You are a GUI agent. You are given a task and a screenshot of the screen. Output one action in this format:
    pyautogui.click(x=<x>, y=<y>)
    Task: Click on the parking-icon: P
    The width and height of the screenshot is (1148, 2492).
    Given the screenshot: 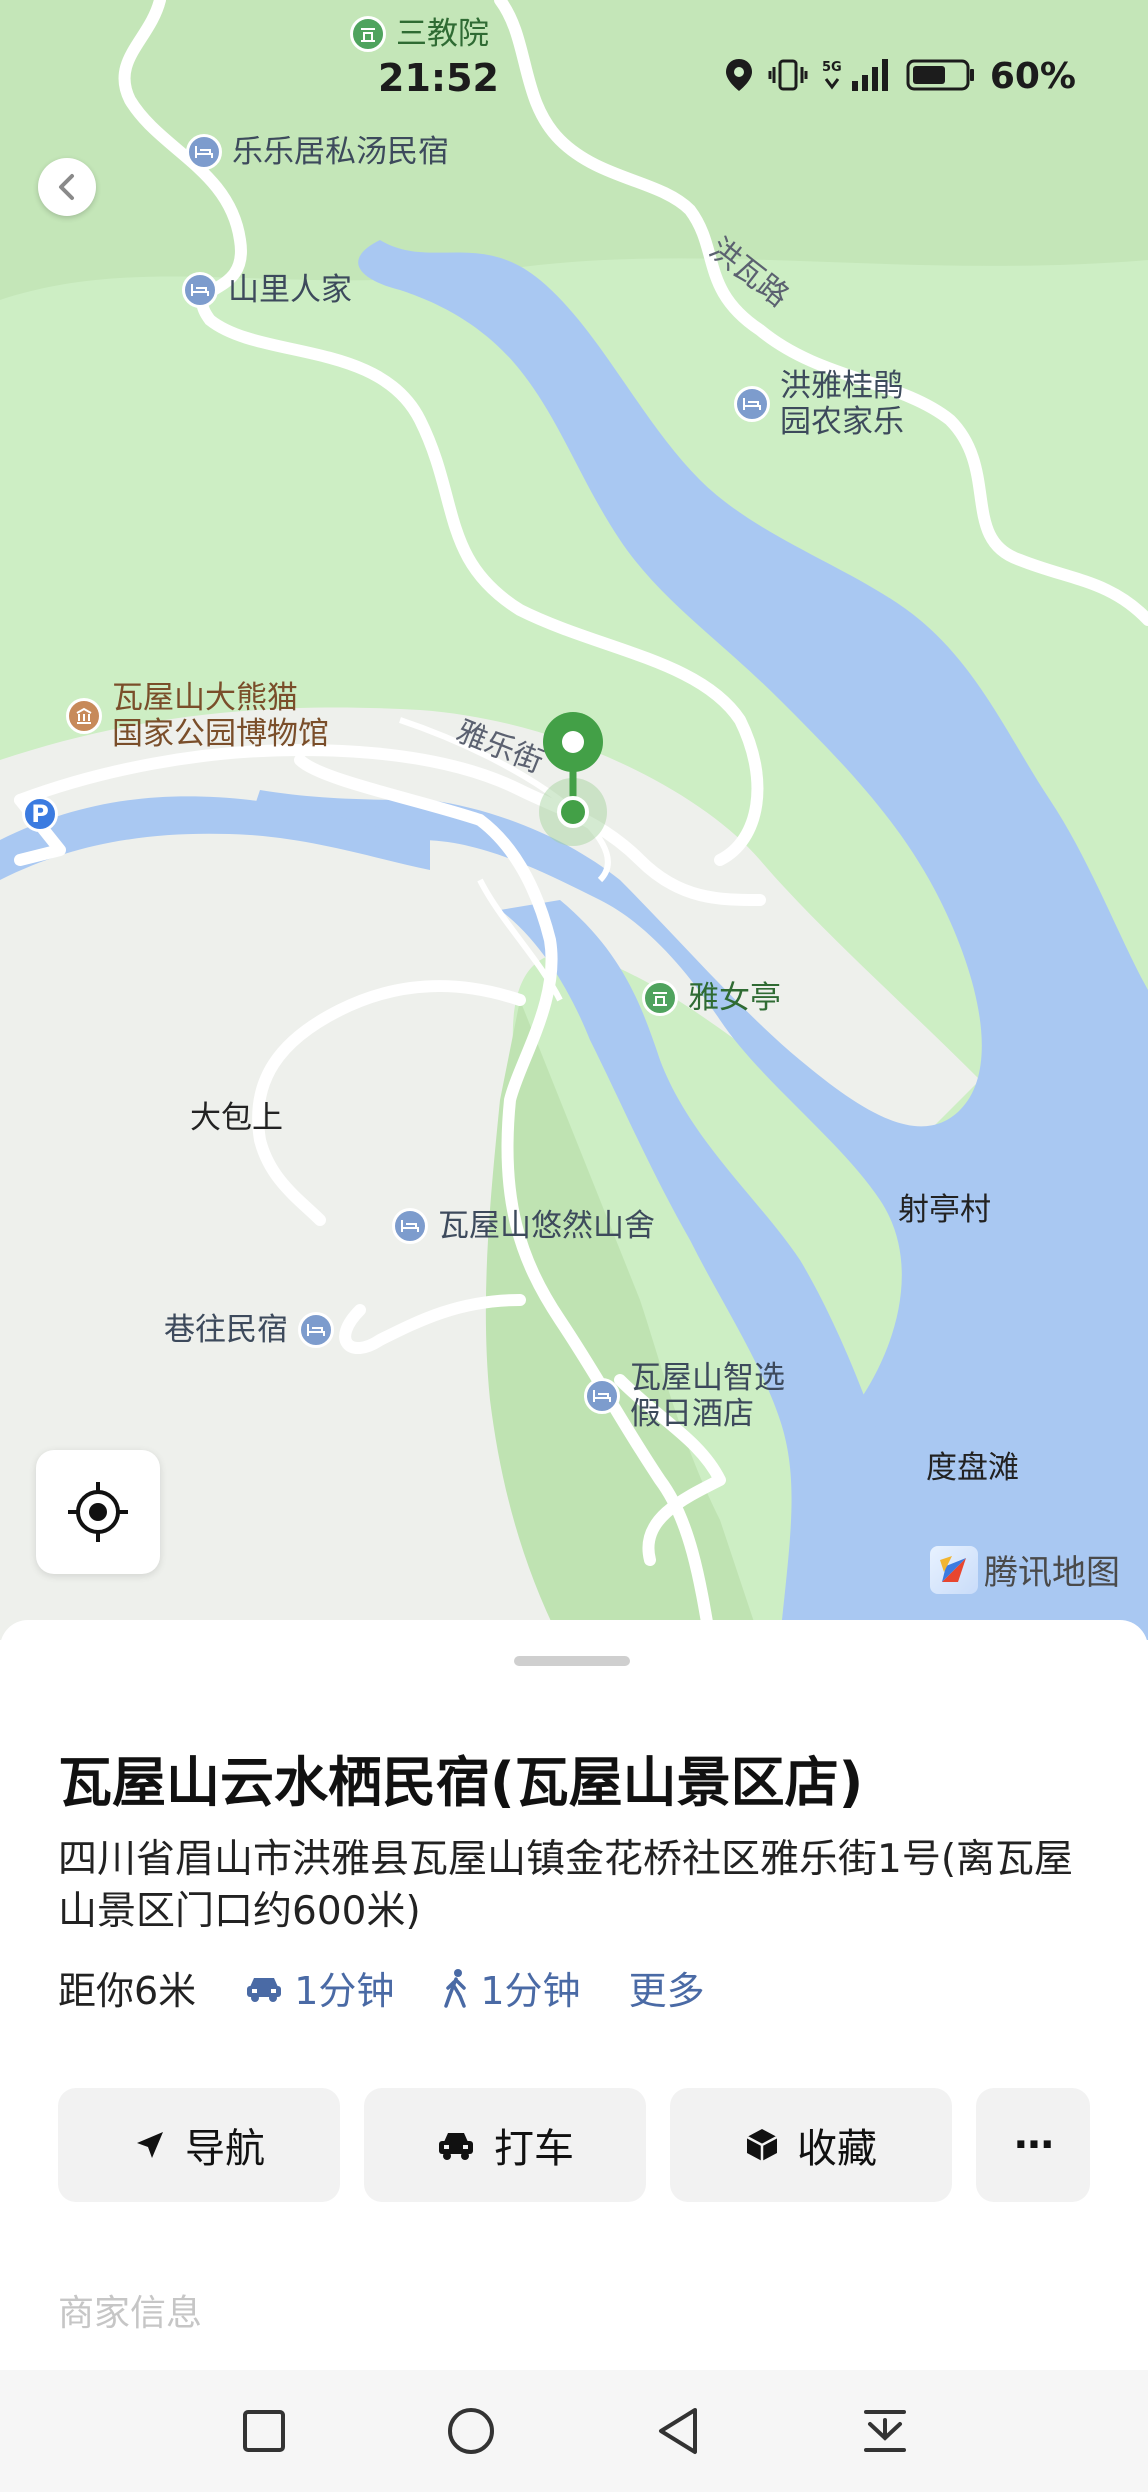 What is the action you would take?
    pyautogui.click(x=40, y=814)
    